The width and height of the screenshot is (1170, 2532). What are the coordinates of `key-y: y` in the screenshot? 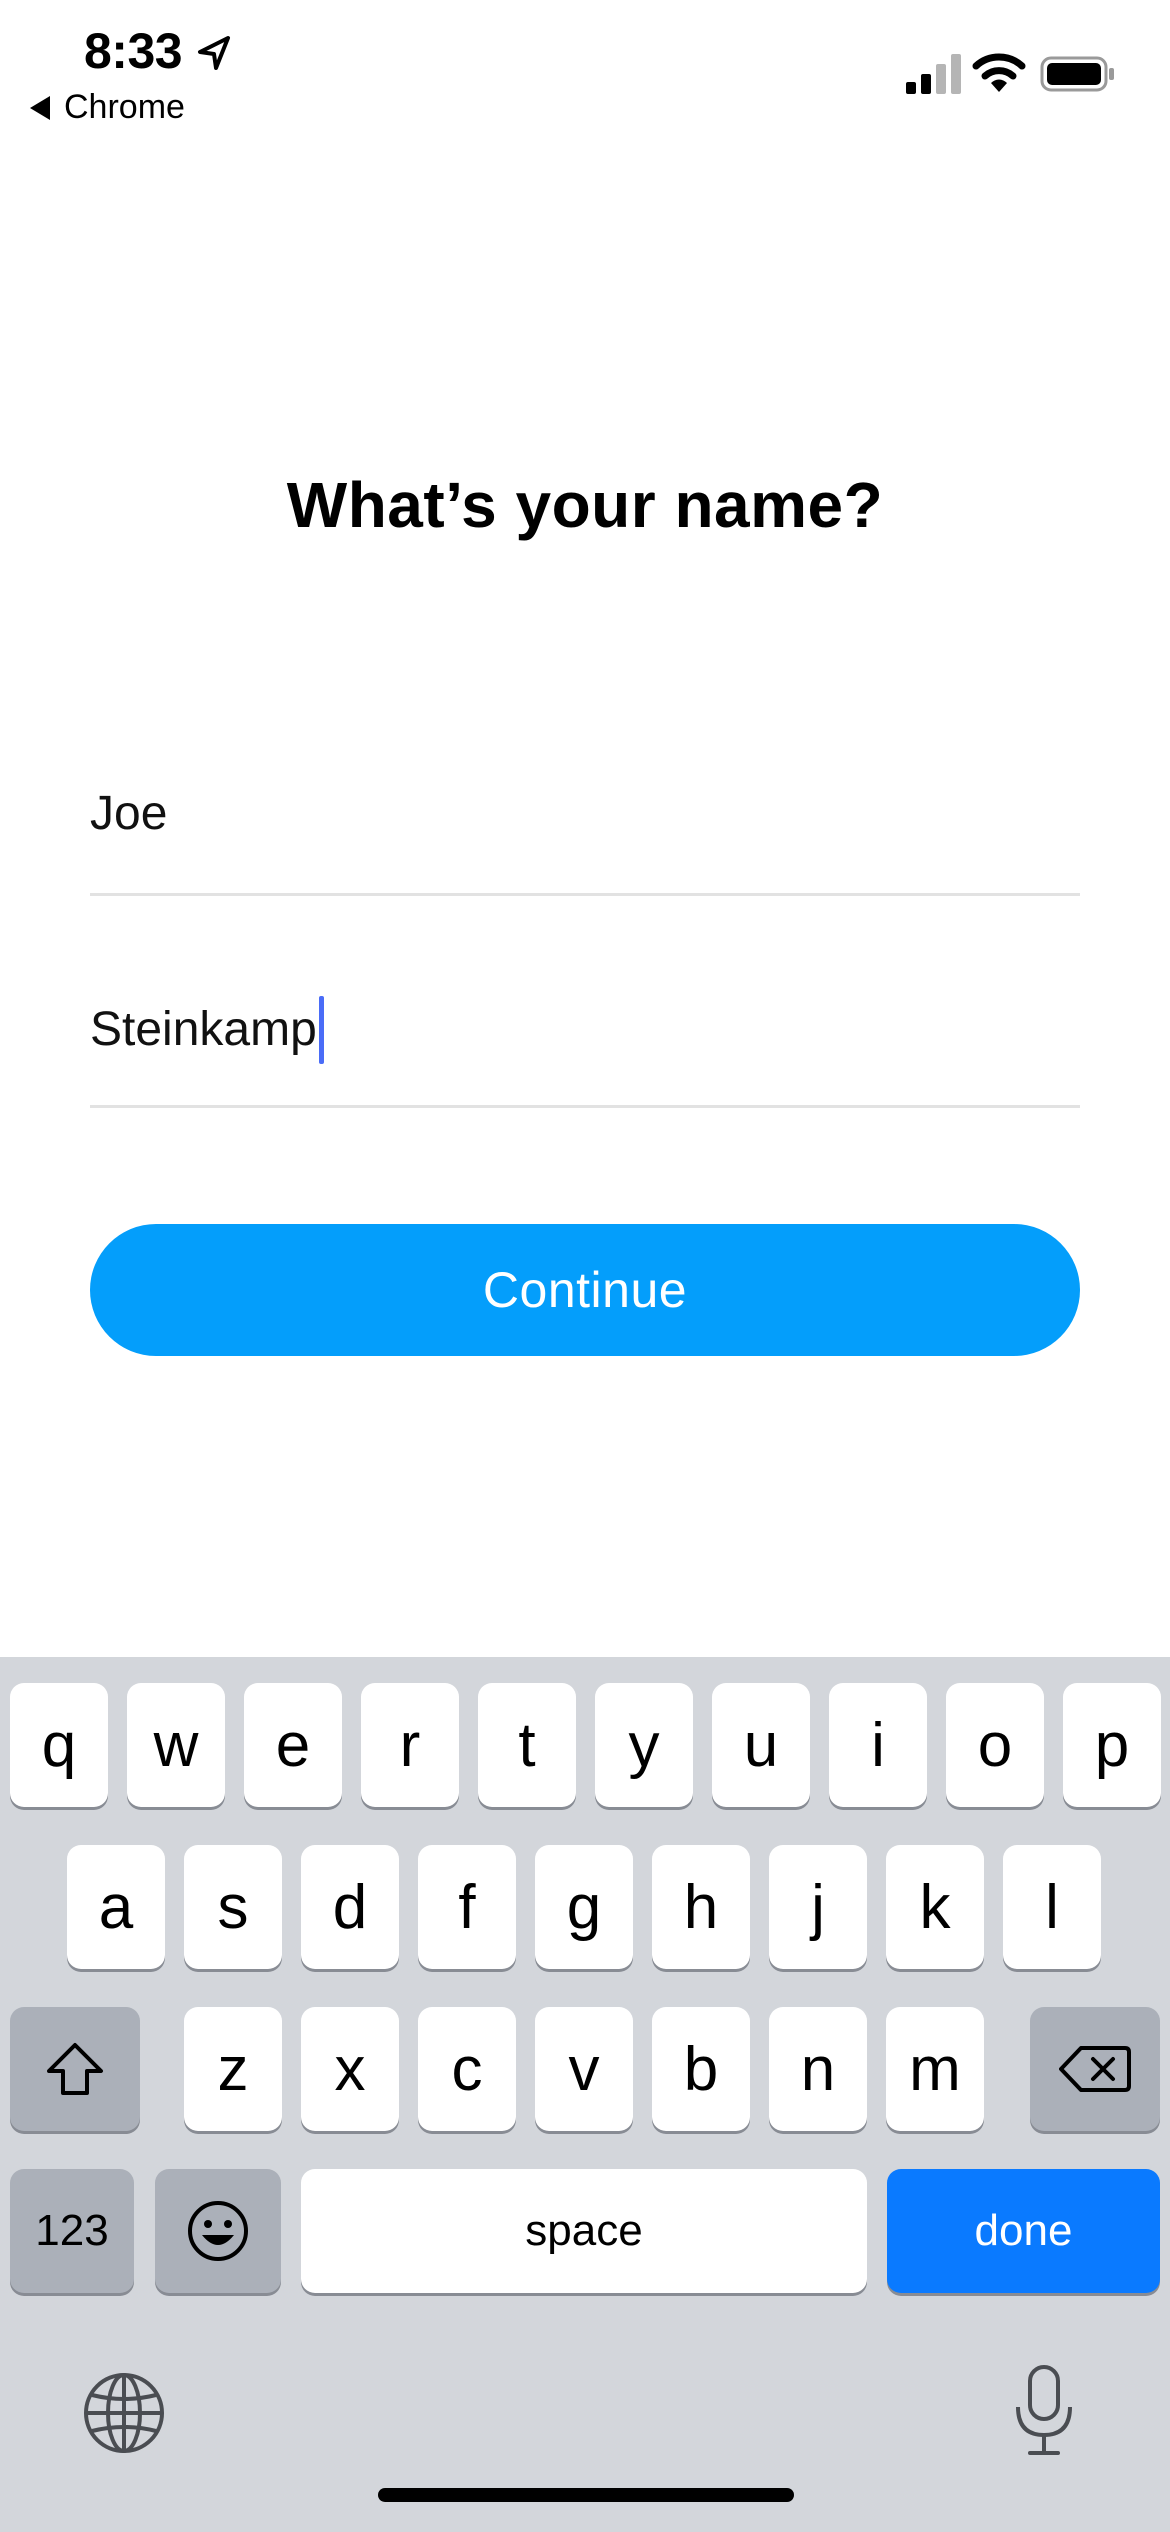 It's located at (644, 1745).